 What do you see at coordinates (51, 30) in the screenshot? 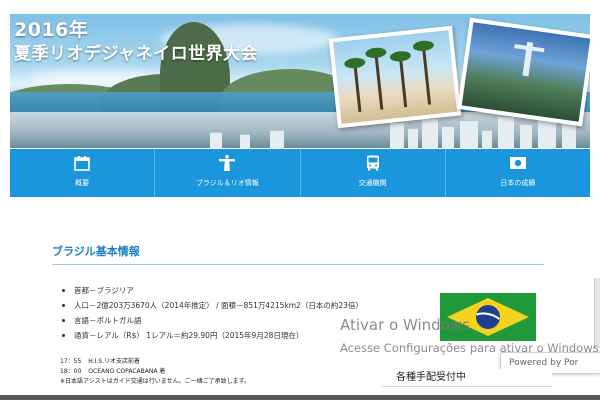
I see `hero-title-year: 2016年` at bounding box center [51, 30].